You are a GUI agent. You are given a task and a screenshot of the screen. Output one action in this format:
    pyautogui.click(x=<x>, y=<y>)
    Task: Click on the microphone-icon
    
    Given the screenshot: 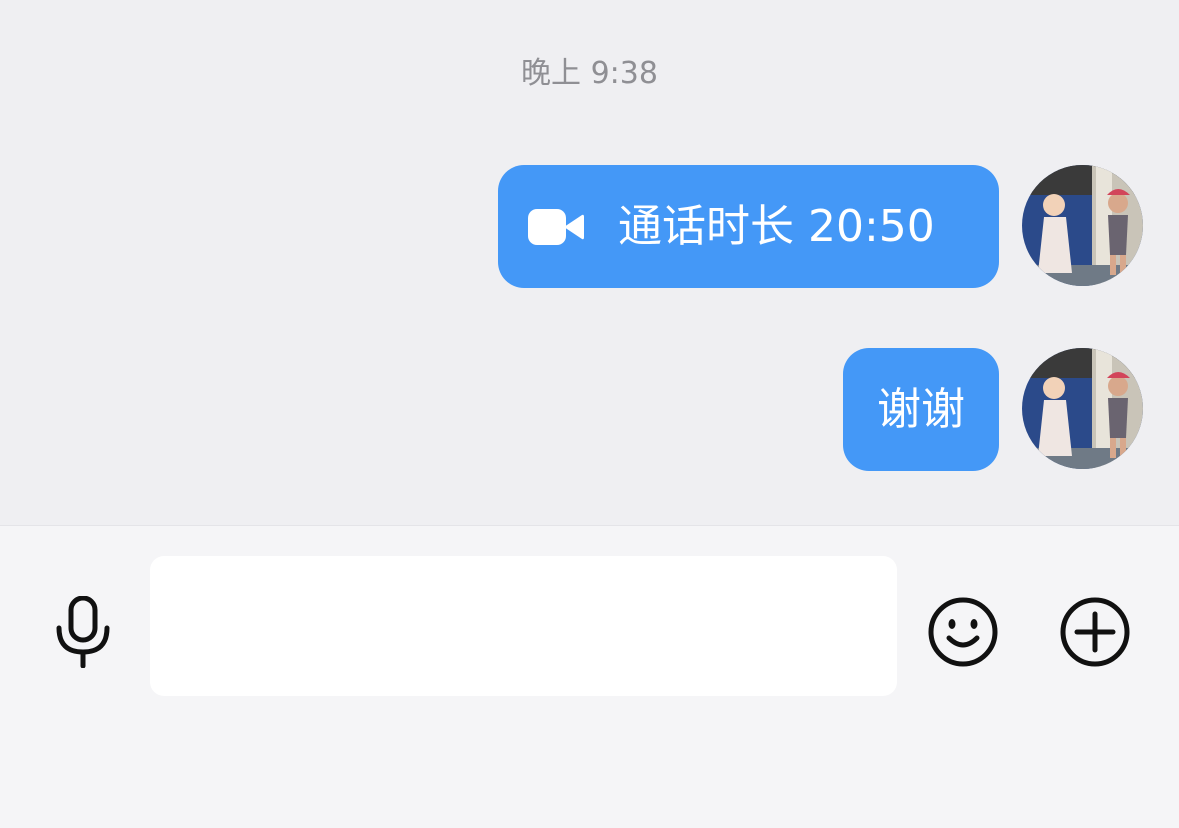 What is the action you would take?
    pyautogui.click(x=83, y=632)
    